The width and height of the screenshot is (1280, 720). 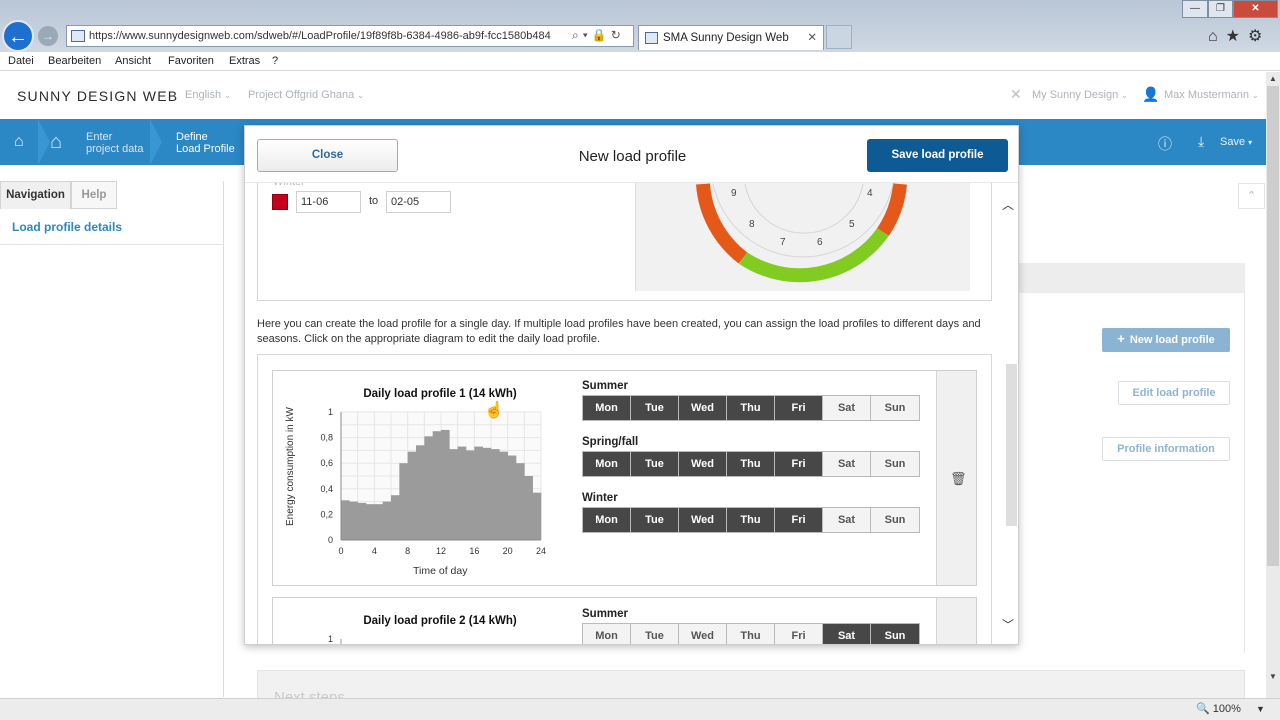 What do you see at coordinates (133, 61) in the screenshot?
I see `menu-ansicht: Ansicht` at bounding box center [133, 61].